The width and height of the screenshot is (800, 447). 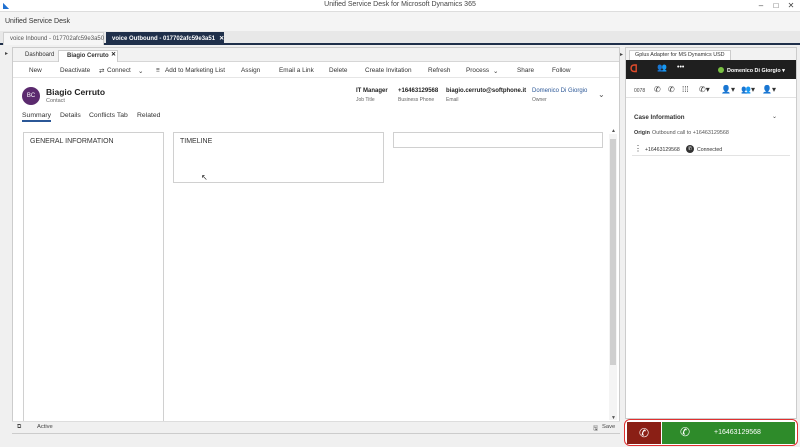 What do you see at coordinates (400, 21) in the screenshot?
I see `app-header: Unified Service Desk` at bounding box center [400, 21].